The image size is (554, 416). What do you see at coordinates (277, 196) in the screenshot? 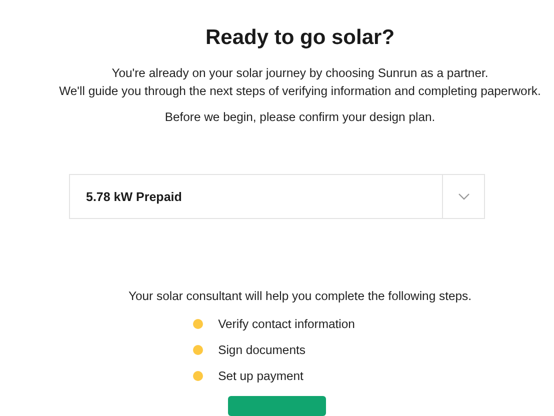
I see `design-plan-dropdown: 5.78 kW Prepaid` at bounding box center [277, 196].